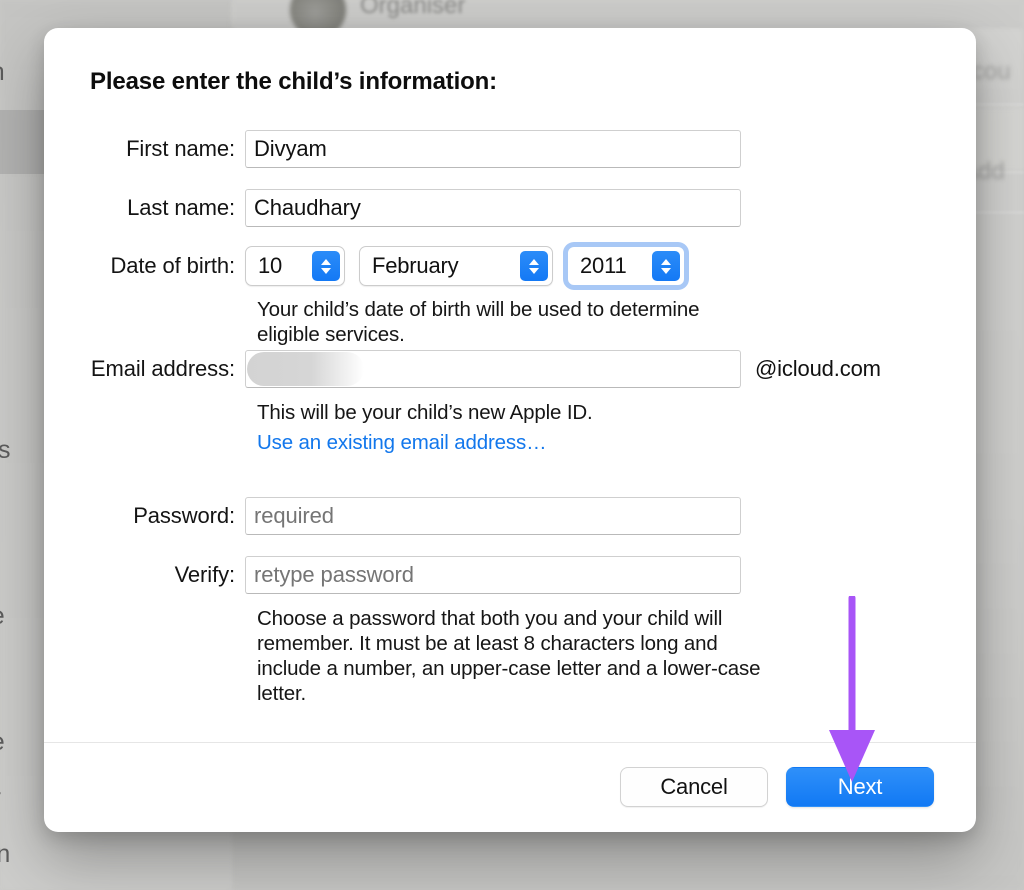  I want to click on email-address-row: Email address: @icloud.com, so click(510, 369).